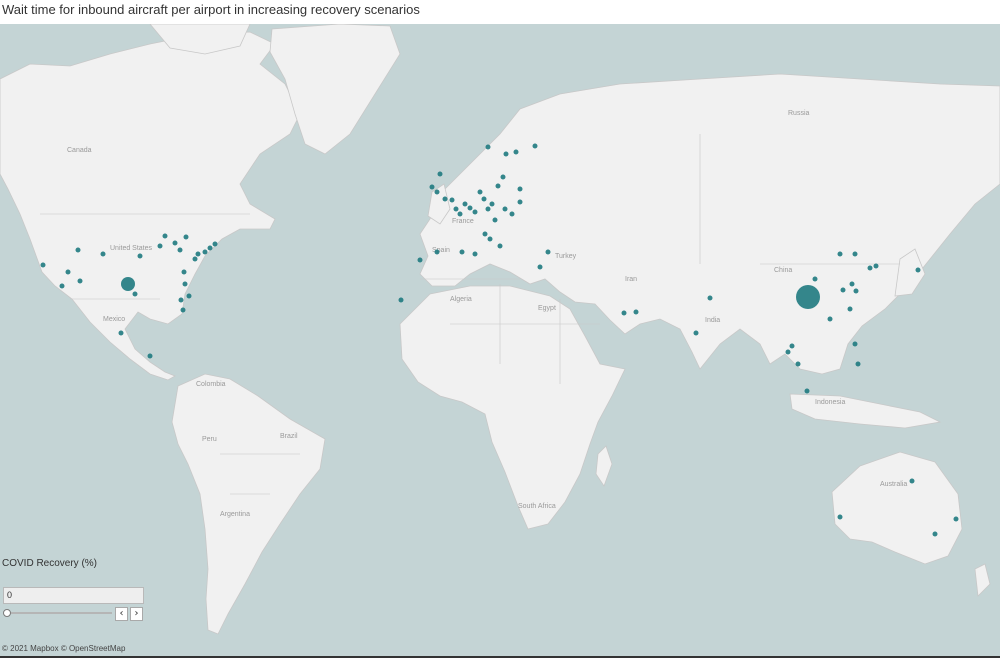  I want to click on recovery-slider-handle, so click(7, 613).